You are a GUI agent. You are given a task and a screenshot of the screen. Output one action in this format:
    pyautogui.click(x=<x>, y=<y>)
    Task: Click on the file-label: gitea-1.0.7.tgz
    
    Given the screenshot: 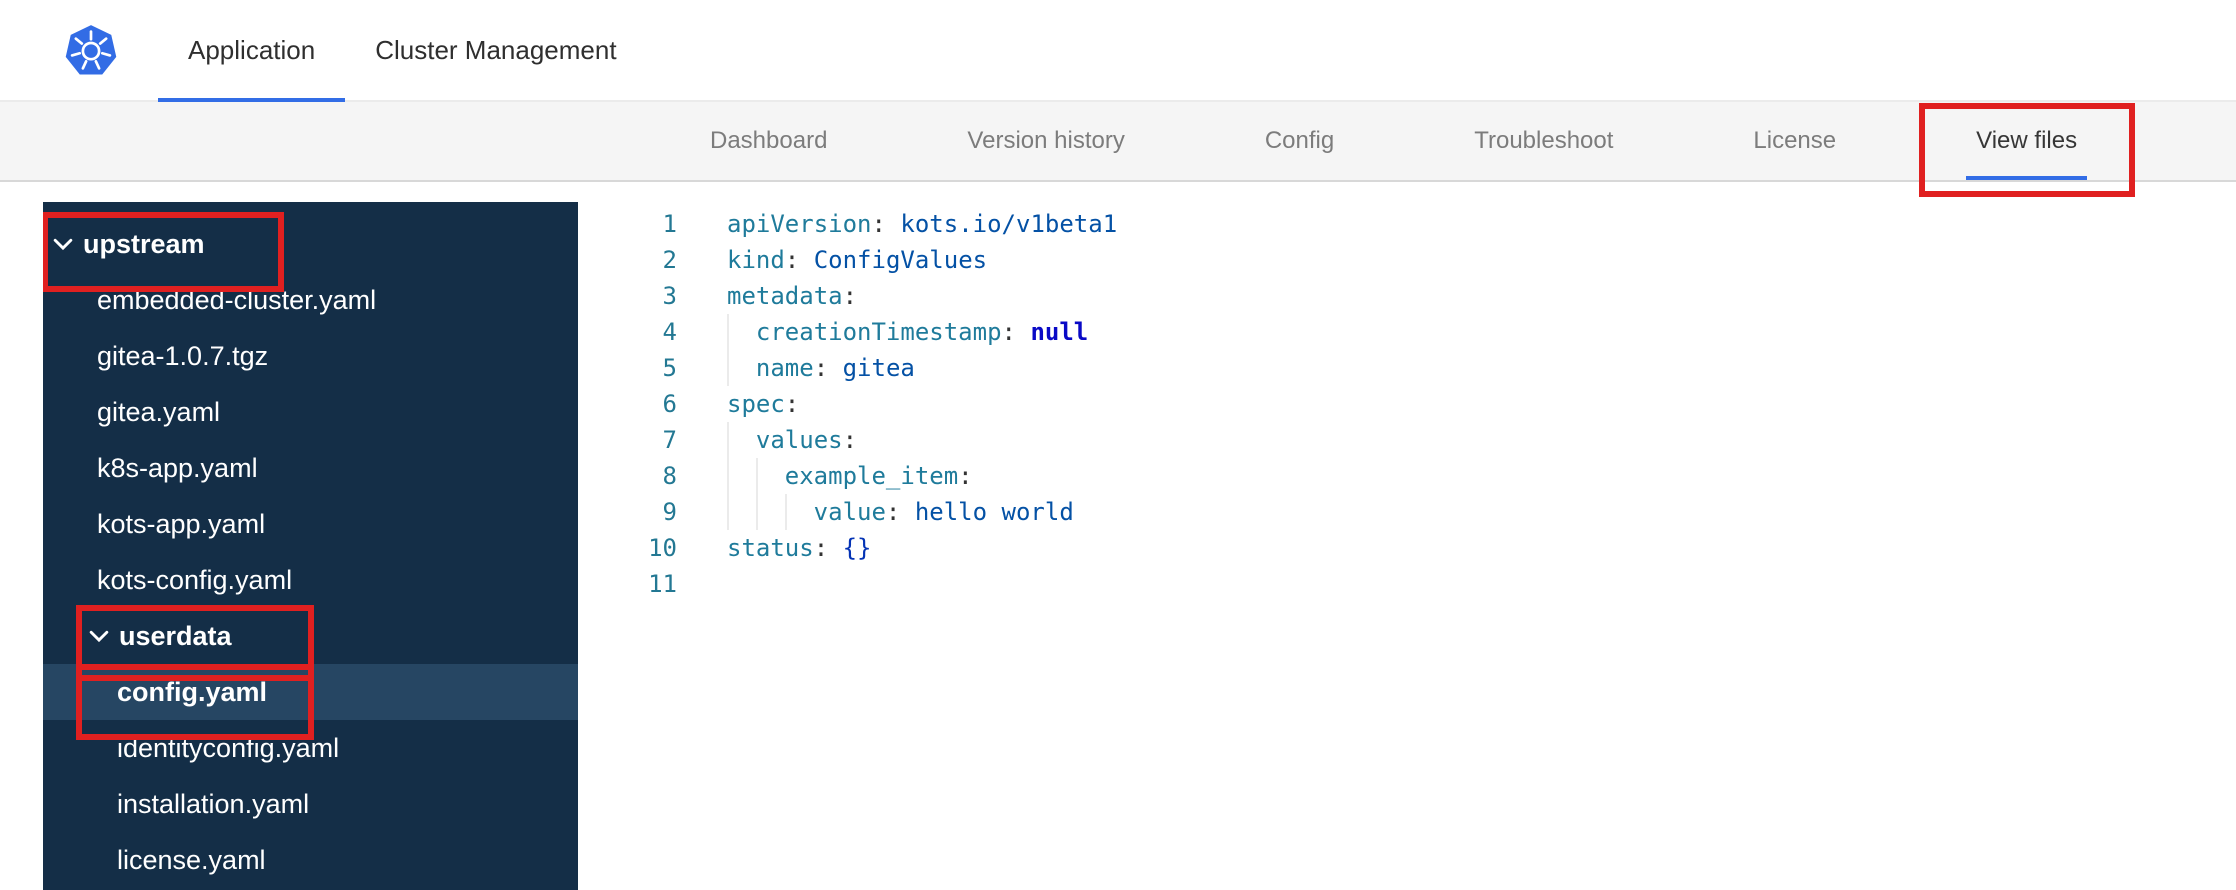 What is the action you would take?
    pyautogui.click(x=183, y=355)
    